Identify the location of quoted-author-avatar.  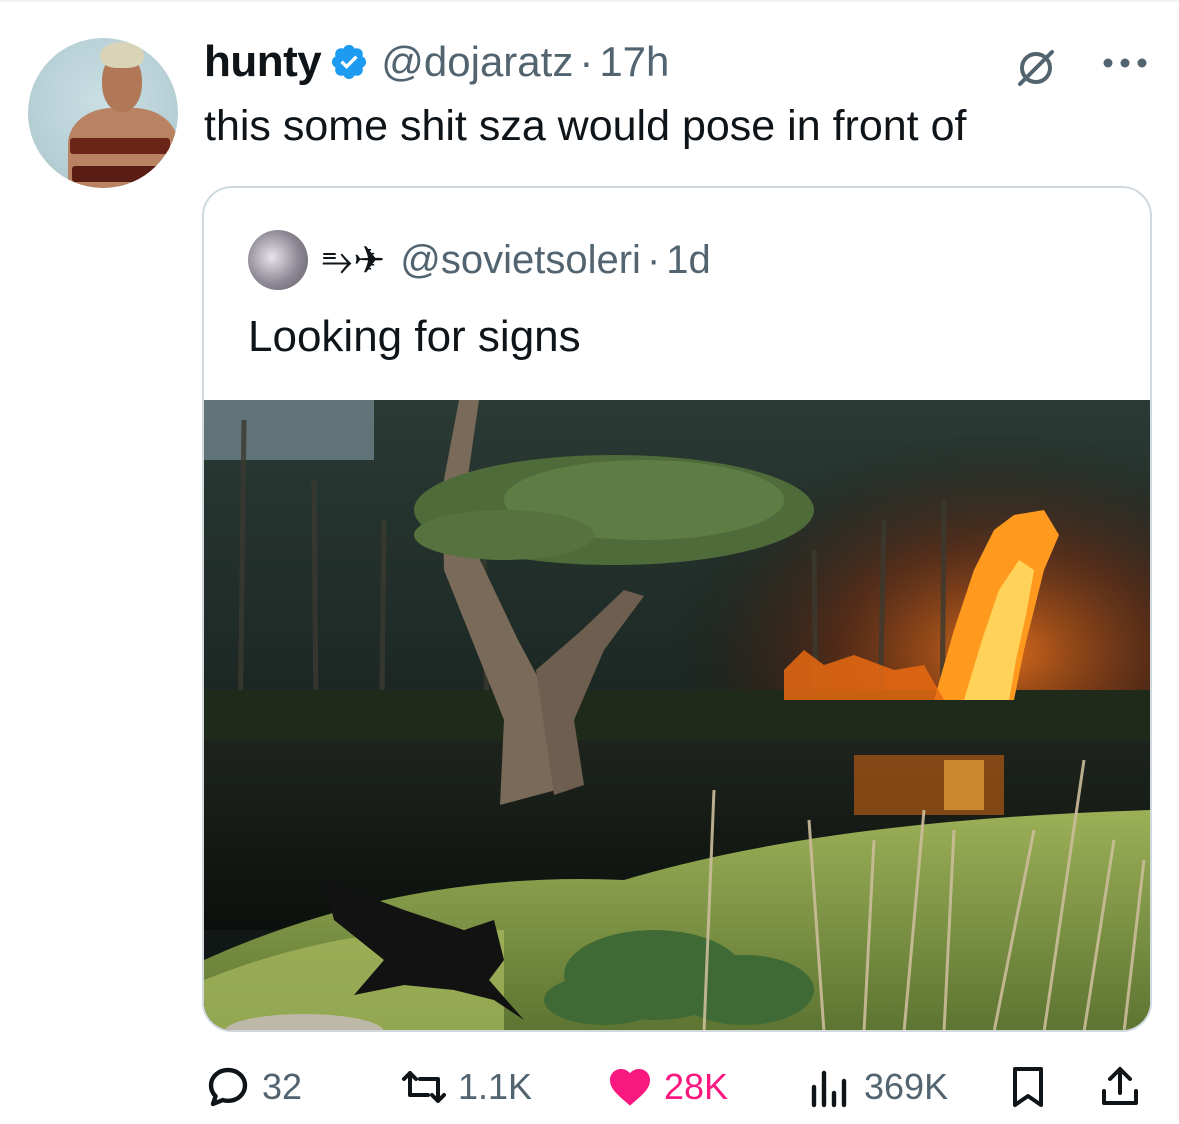
(278, 260).